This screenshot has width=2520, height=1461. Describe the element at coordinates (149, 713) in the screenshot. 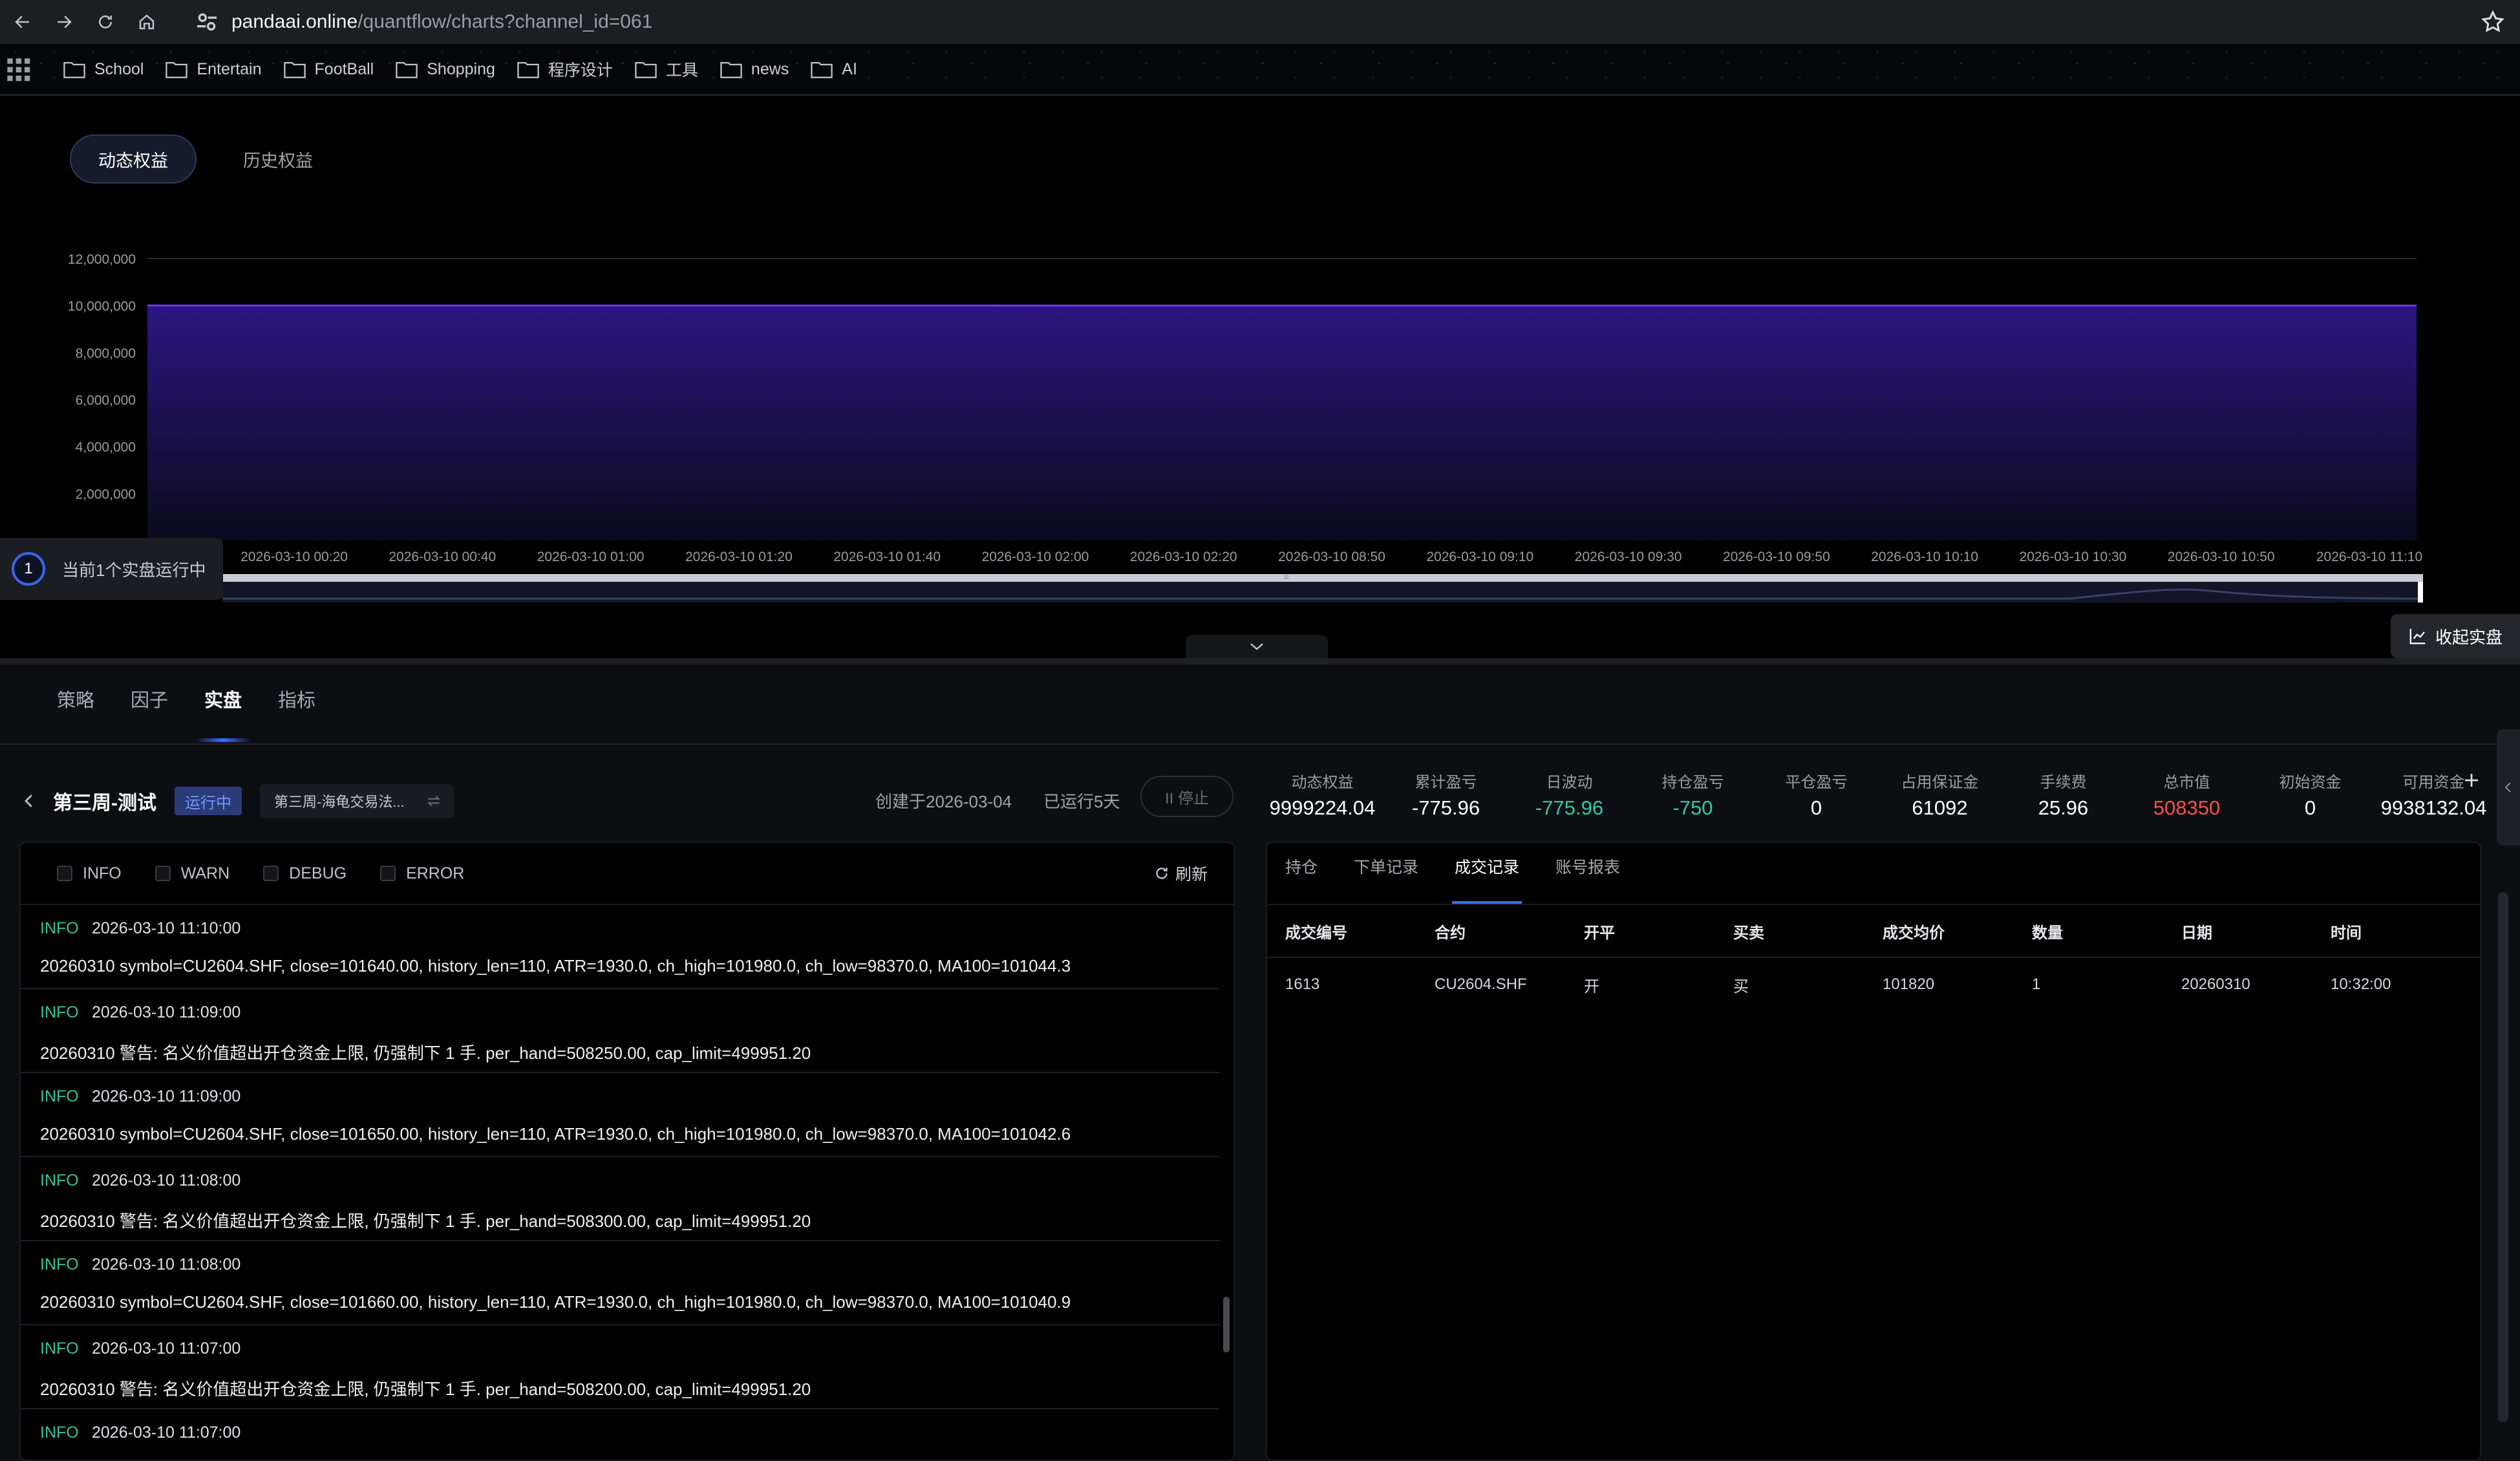

I see `tab-factor: 因子` at that location.